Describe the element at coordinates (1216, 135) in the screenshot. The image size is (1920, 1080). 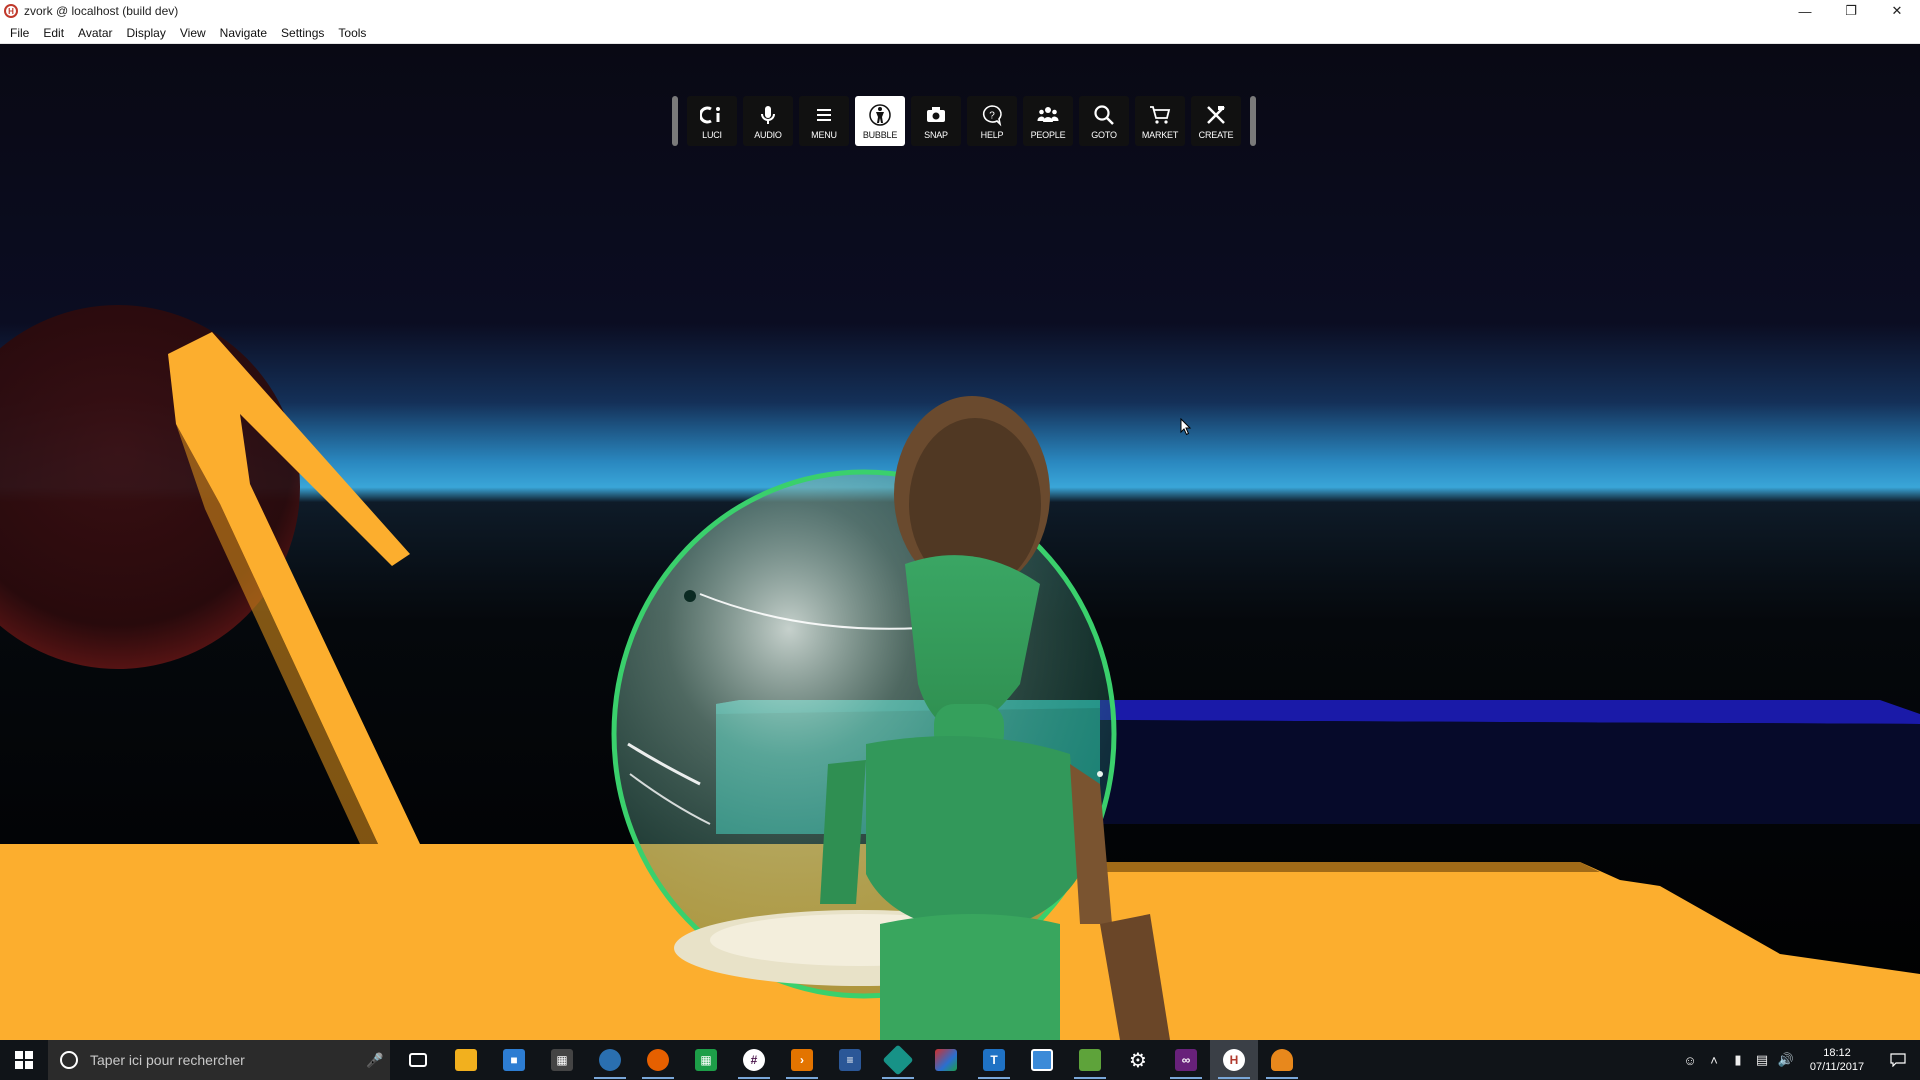
I see `create-label: CREATE` at that location.